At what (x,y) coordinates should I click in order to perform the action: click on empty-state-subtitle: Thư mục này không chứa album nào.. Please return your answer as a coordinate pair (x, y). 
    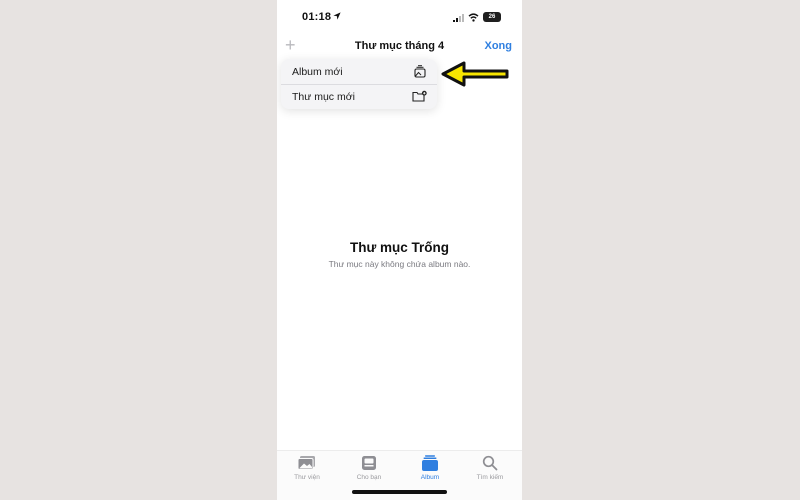
    Looking at the image, I should click on (399, 264).